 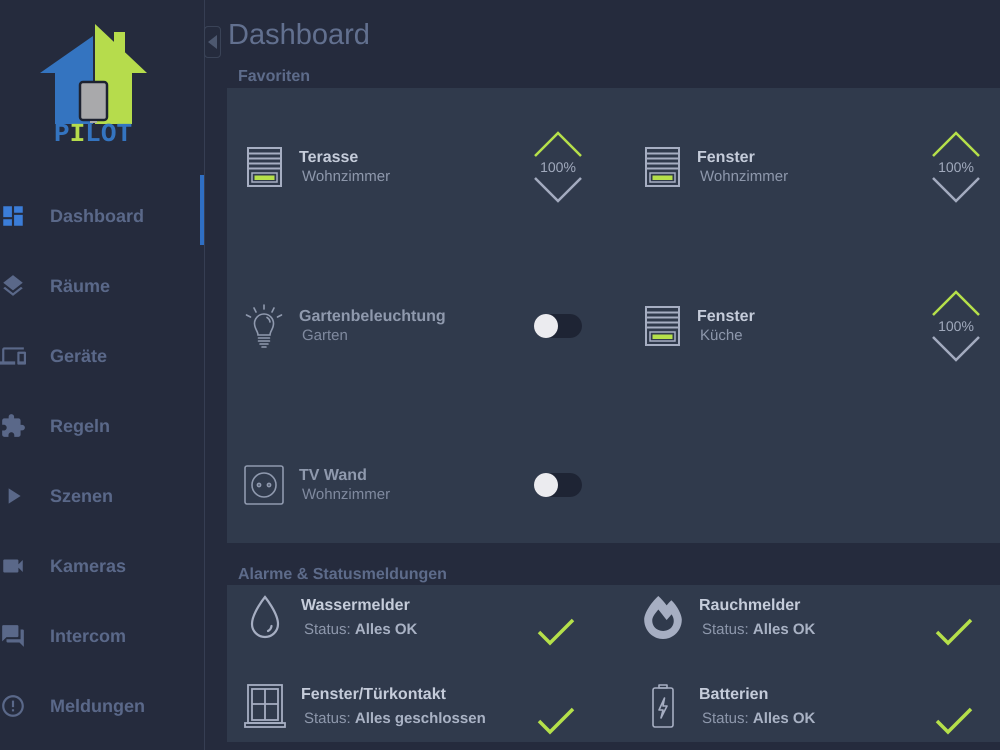 What do you see at coordinates (274, 76) in the screenshot?
I see `section-title: Favoriten` at bounding box center [274, 76].